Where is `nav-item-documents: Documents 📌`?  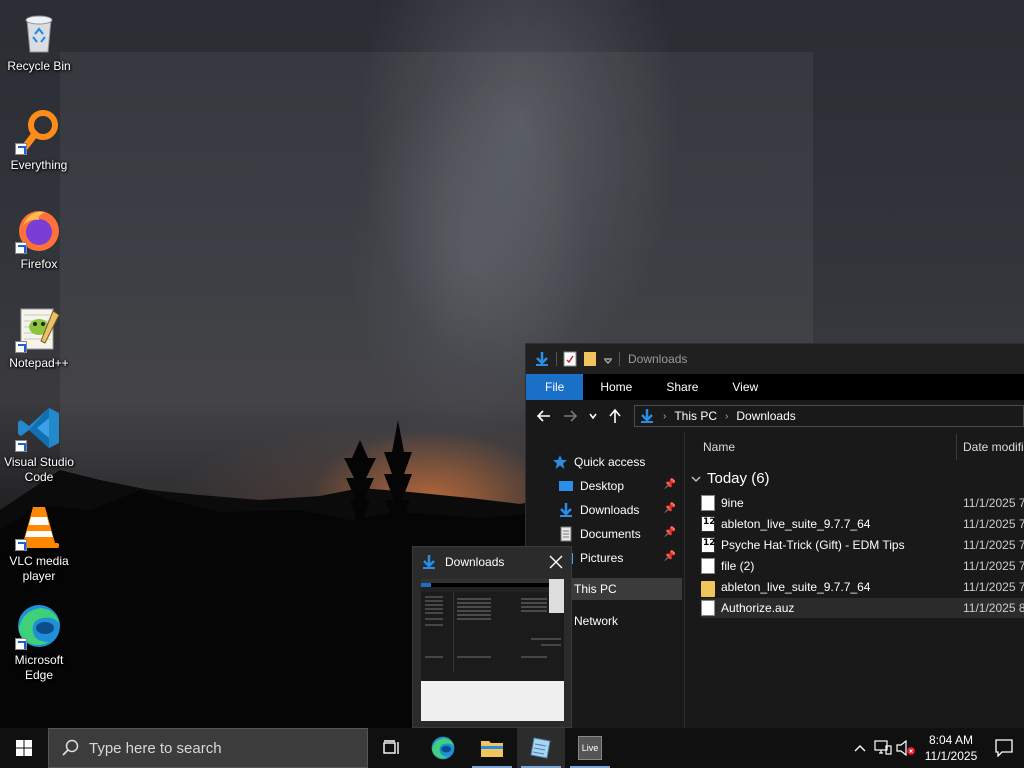
nav-item-documents: Documents 📌 is located at coordinates (604, 534).